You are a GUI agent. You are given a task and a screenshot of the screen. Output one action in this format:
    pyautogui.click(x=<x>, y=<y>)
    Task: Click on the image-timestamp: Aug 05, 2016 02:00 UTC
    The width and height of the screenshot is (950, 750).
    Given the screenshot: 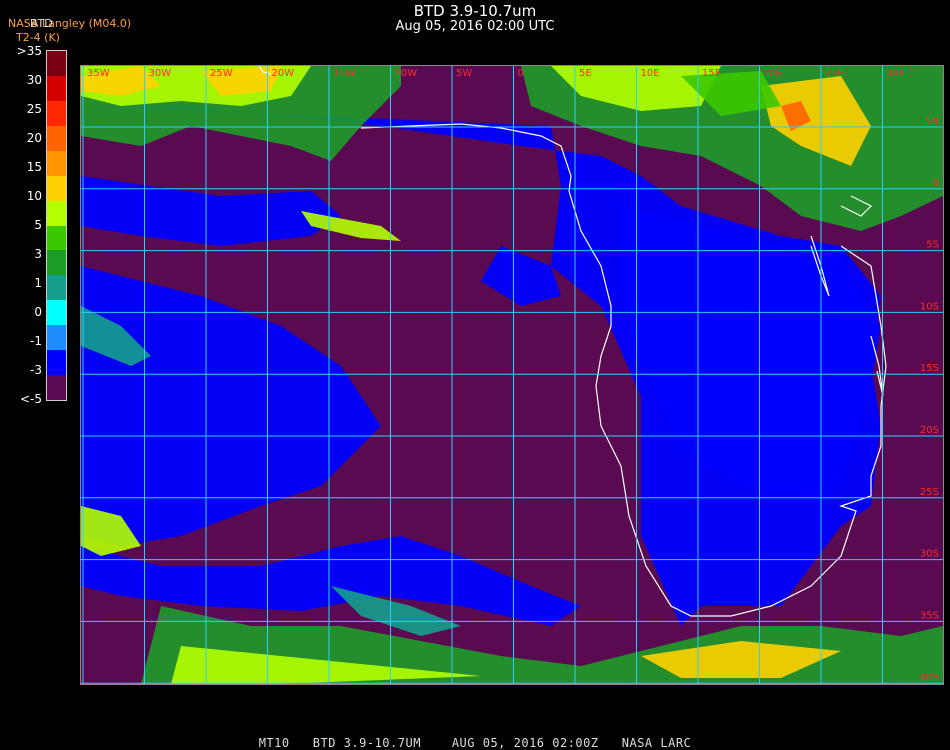 What is the action you would take?
    pyautogui.click(x=475, y=26)
    